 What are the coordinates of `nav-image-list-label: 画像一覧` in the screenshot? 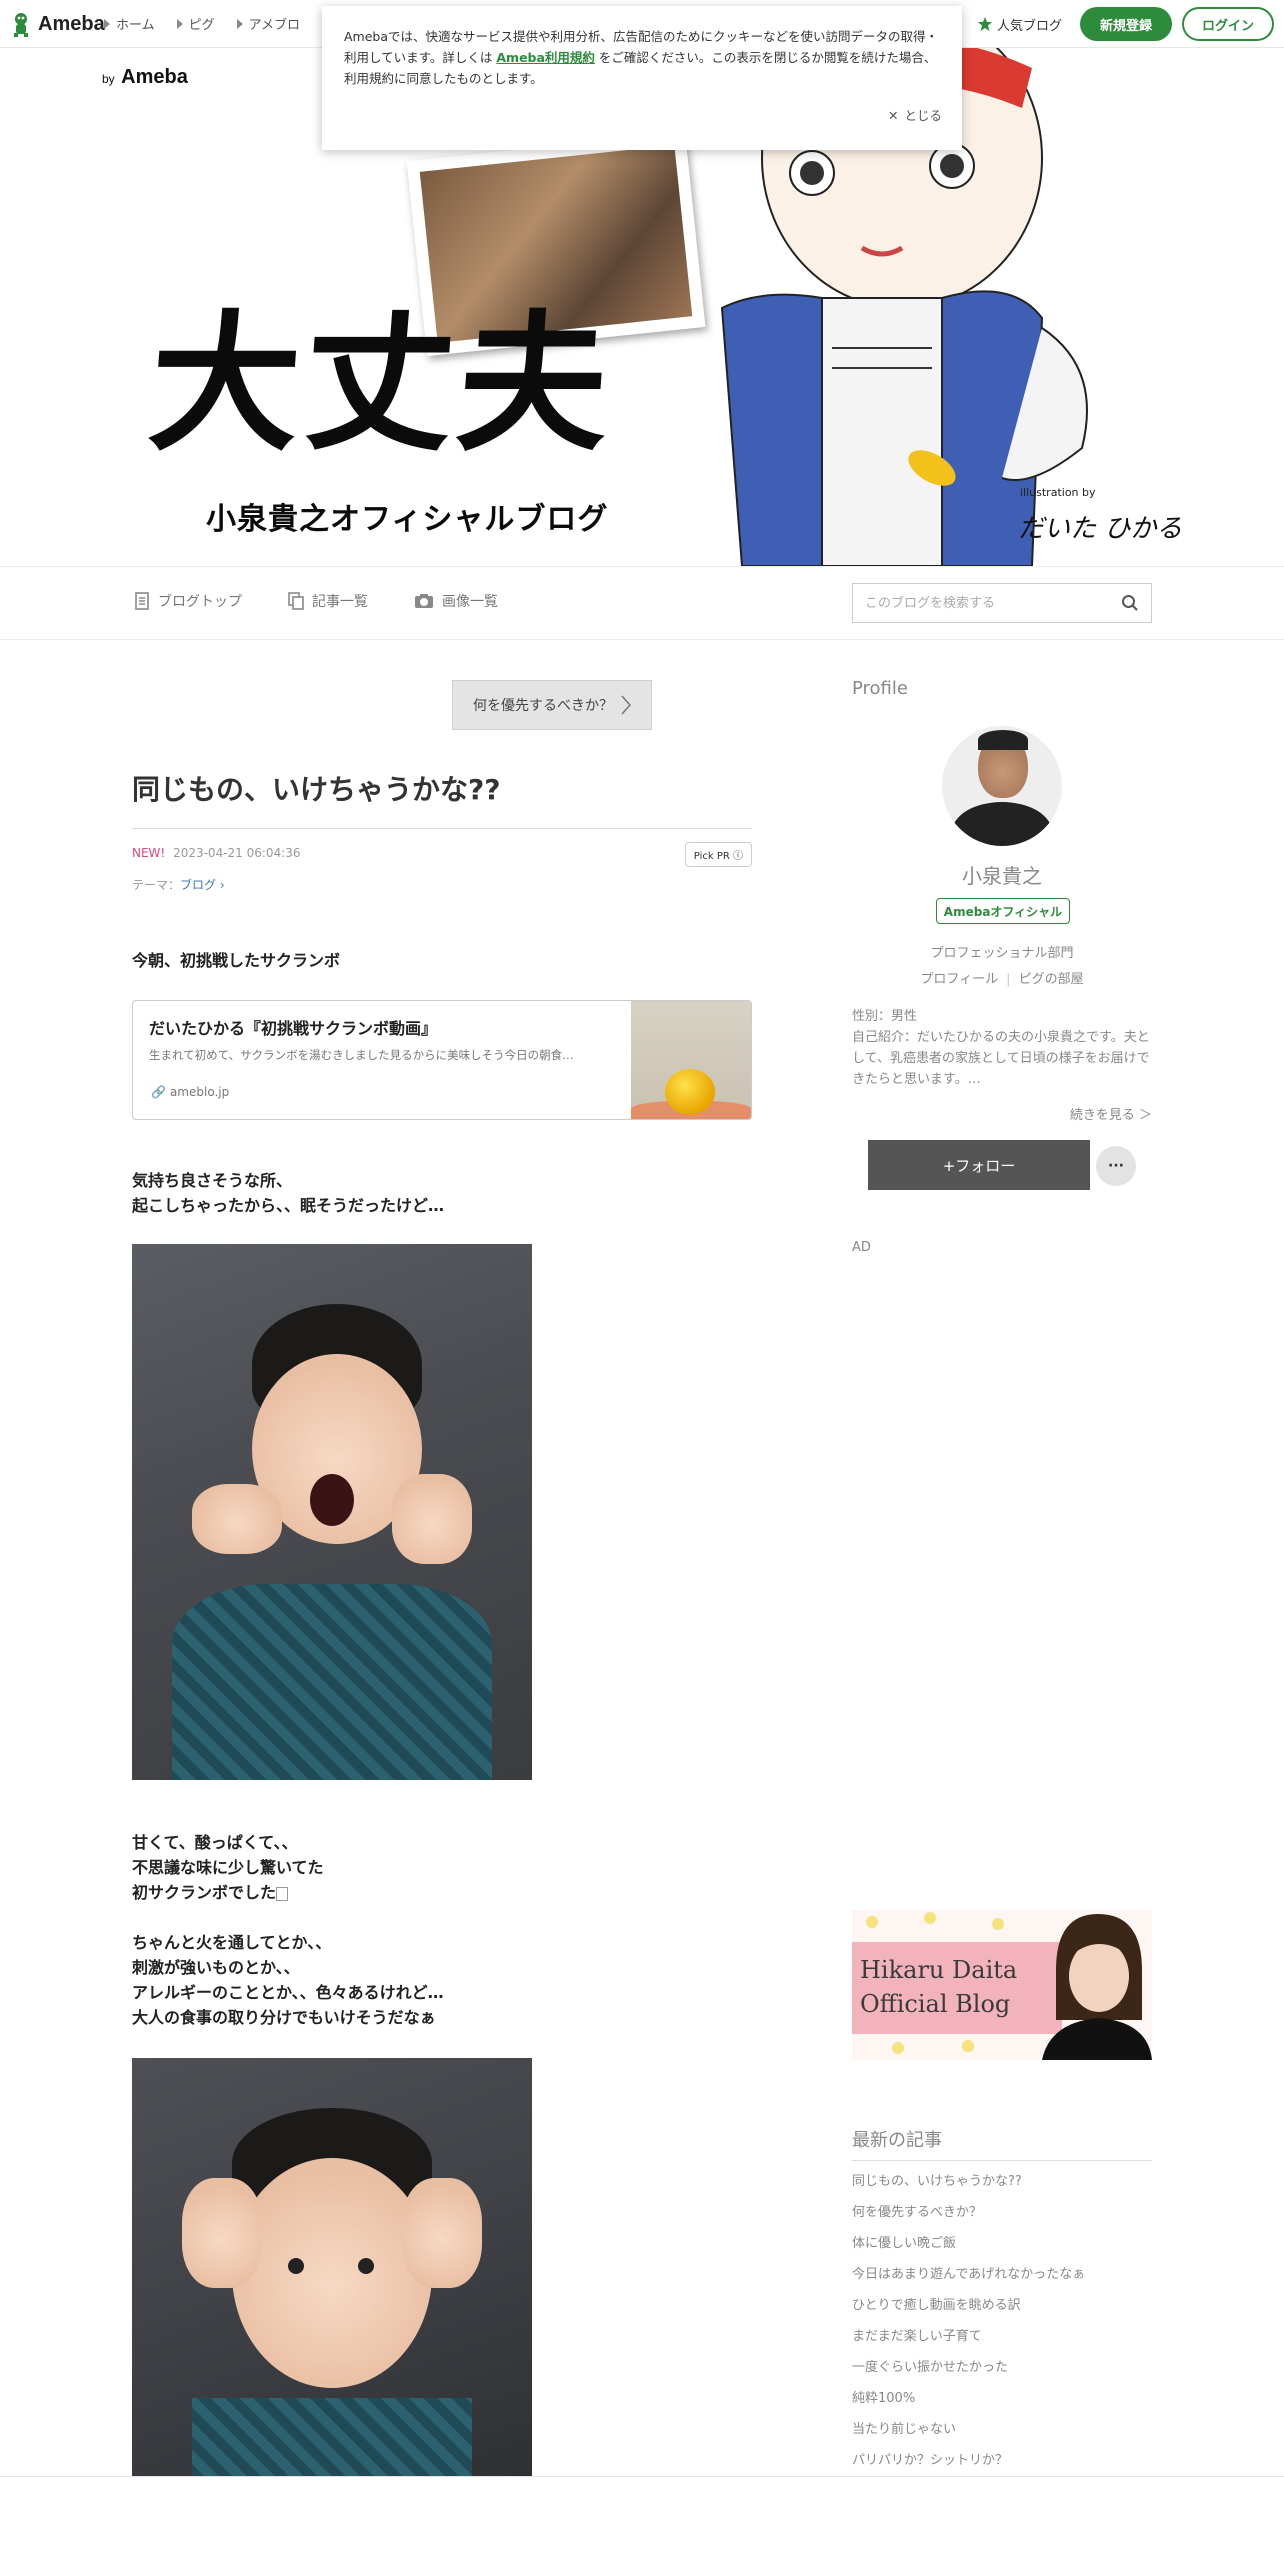 It's located at (470, 602).